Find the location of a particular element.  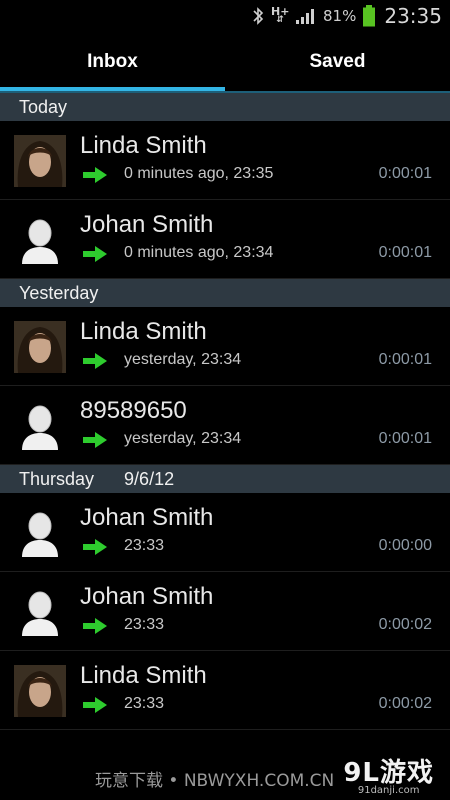

bluetooth-icon is located at coordinates (258, 16).